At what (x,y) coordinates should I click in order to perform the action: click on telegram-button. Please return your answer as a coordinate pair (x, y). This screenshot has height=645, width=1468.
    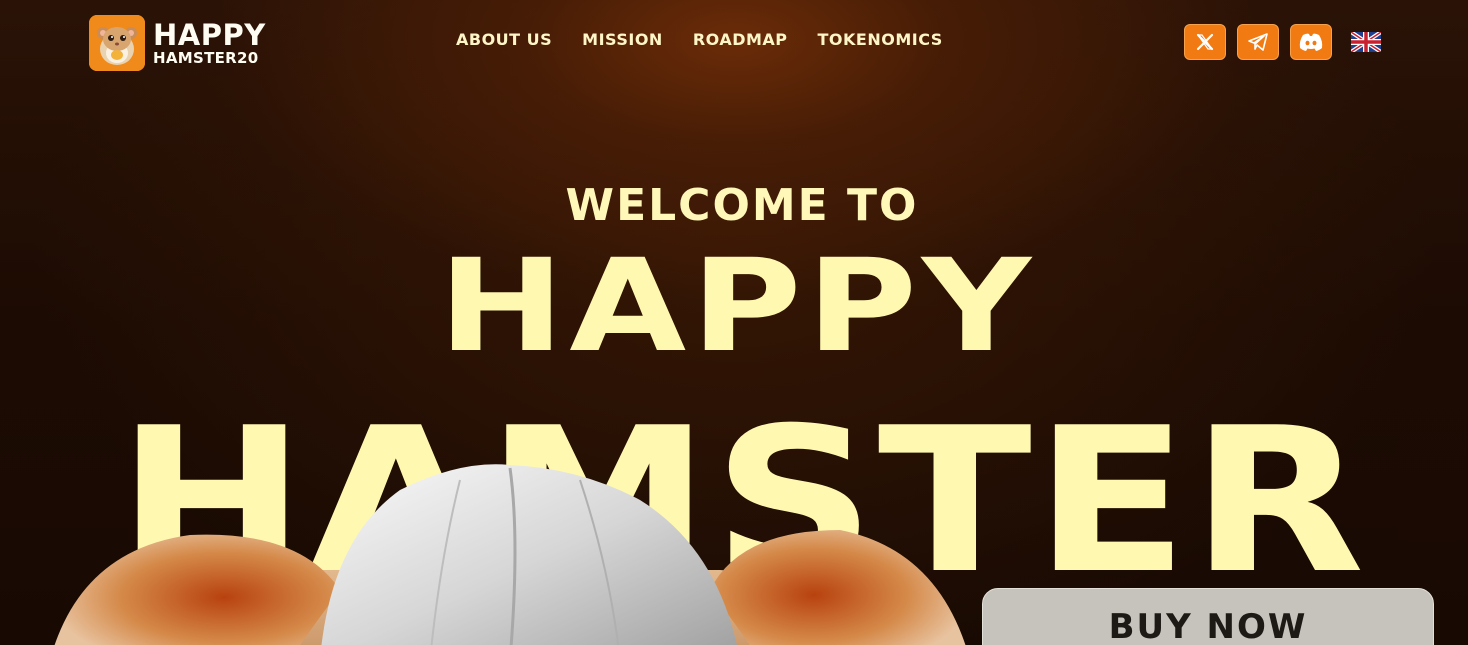
    Looking at the image, I should click on (1258, 42).